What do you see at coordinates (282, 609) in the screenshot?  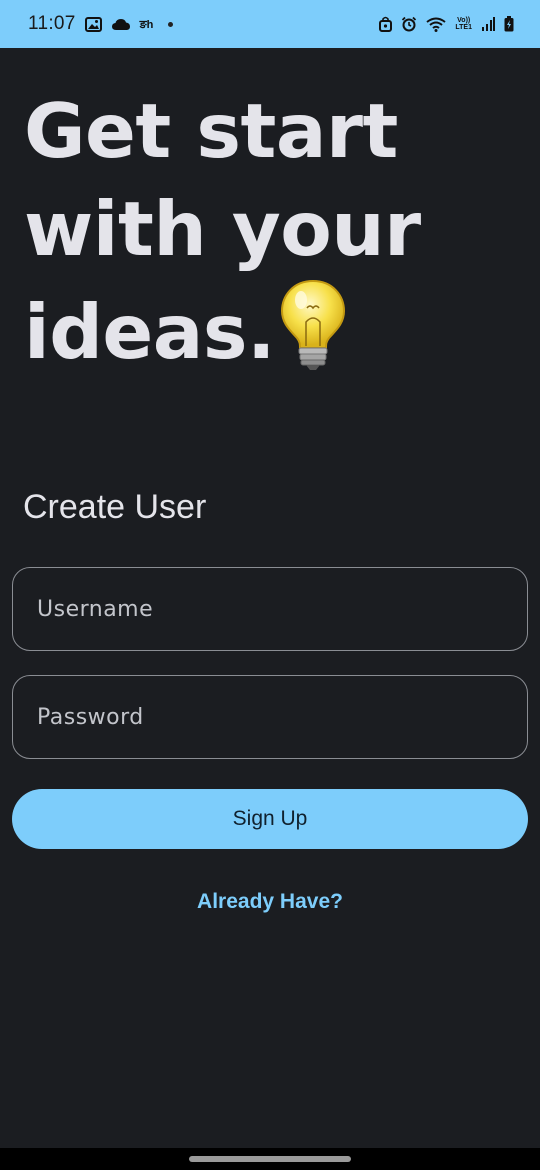 I see `username-input` at bounding box center [282, 609].